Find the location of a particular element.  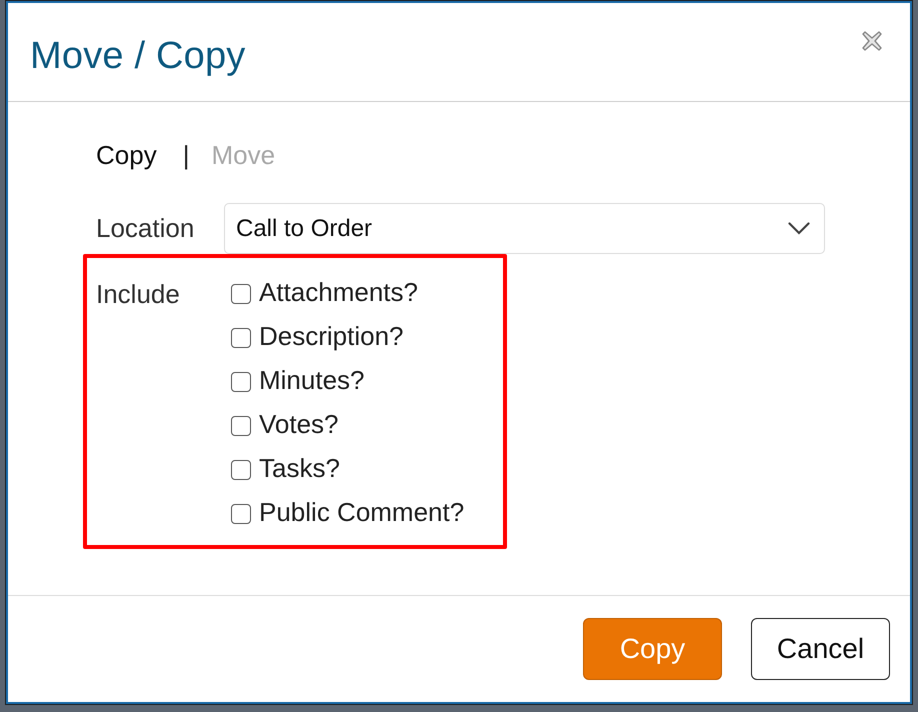

select-value: Call to Order is located at coordinates (304, 228).